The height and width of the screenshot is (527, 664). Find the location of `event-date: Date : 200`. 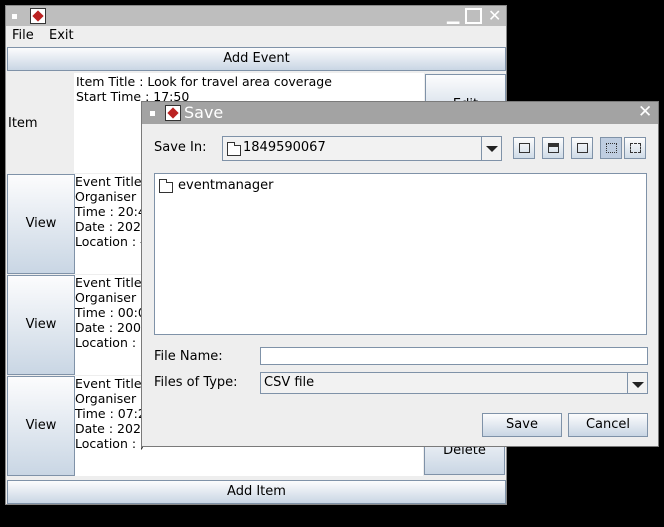

event-date: Date : 200 is located at coordinates (108, 327).